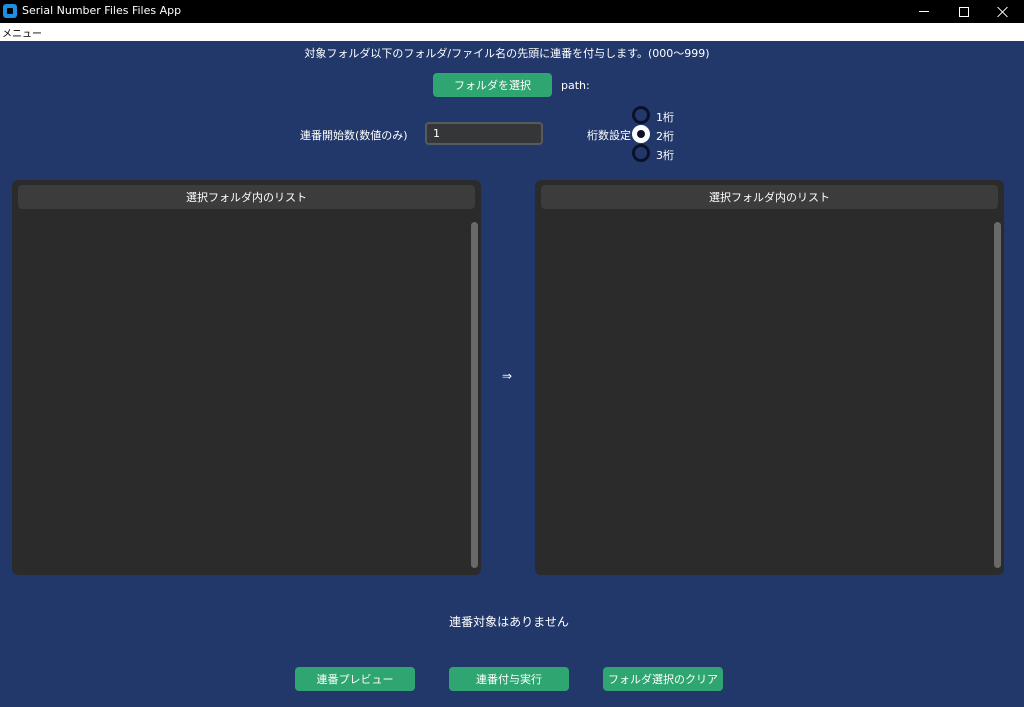  I want to click on preview-button: 連番プレビュー, so click(355, 679).